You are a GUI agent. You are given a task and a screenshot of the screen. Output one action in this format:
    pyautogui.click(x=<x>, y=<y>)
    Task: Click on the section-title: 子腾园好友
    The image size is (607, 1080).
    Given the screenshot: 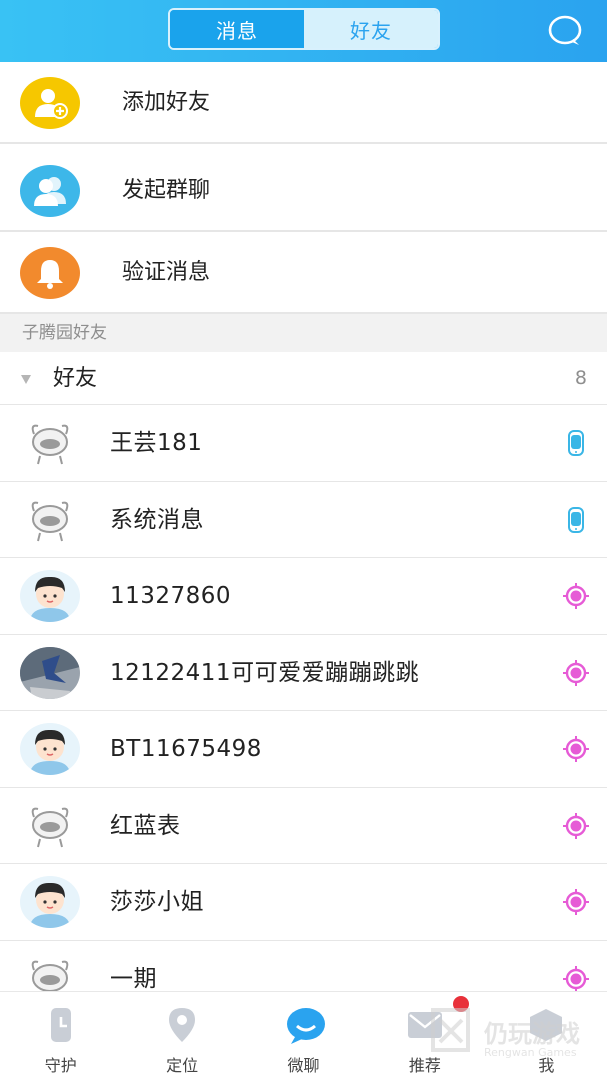 What is the action you would take?
    pyautogui.click(x=64, y=333)
    